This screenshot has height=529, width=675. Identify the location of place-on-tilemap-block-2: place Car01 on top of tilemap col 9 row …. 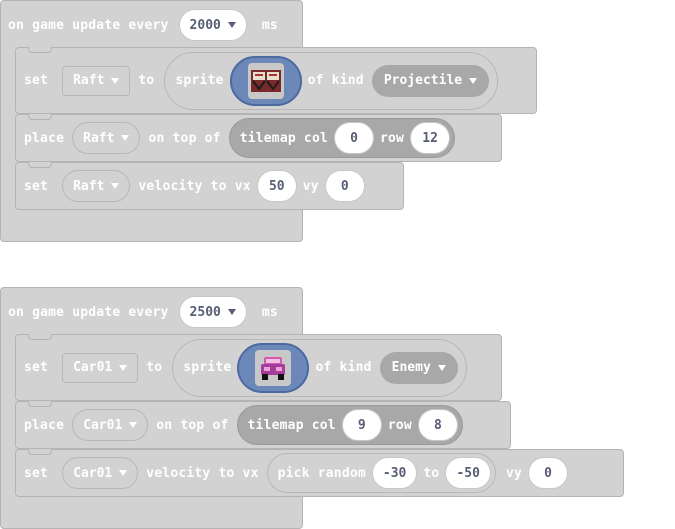
(263, 425).